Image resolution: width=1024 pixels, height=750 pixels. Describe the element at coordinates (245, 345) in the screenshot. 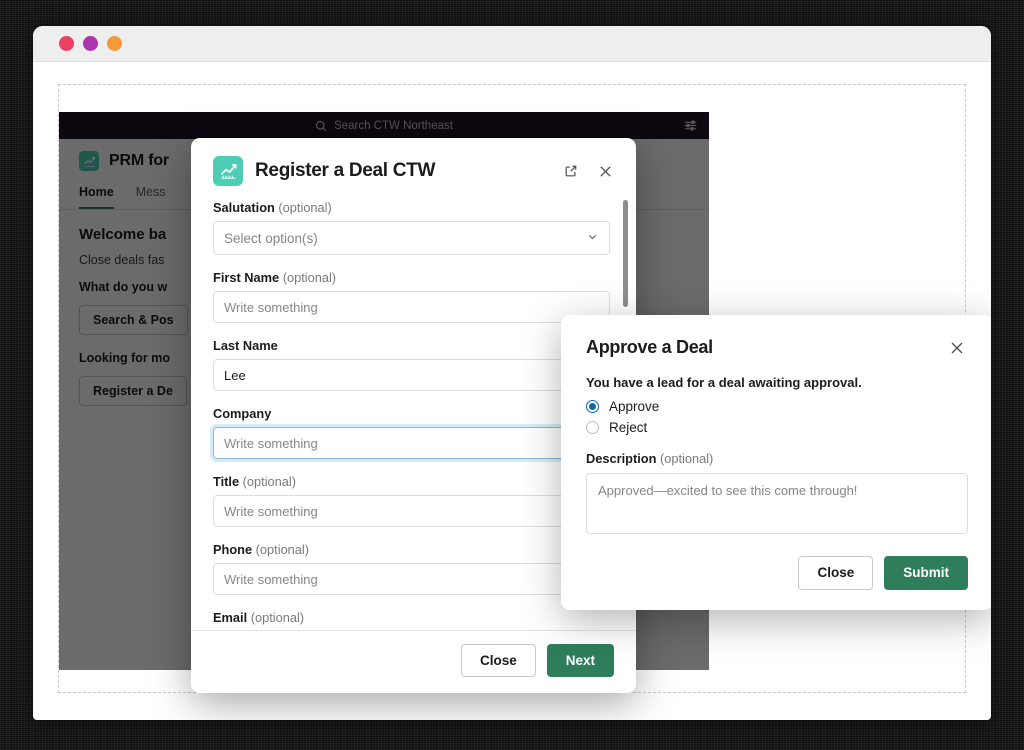

I see `label-text: Last Name` at that location.